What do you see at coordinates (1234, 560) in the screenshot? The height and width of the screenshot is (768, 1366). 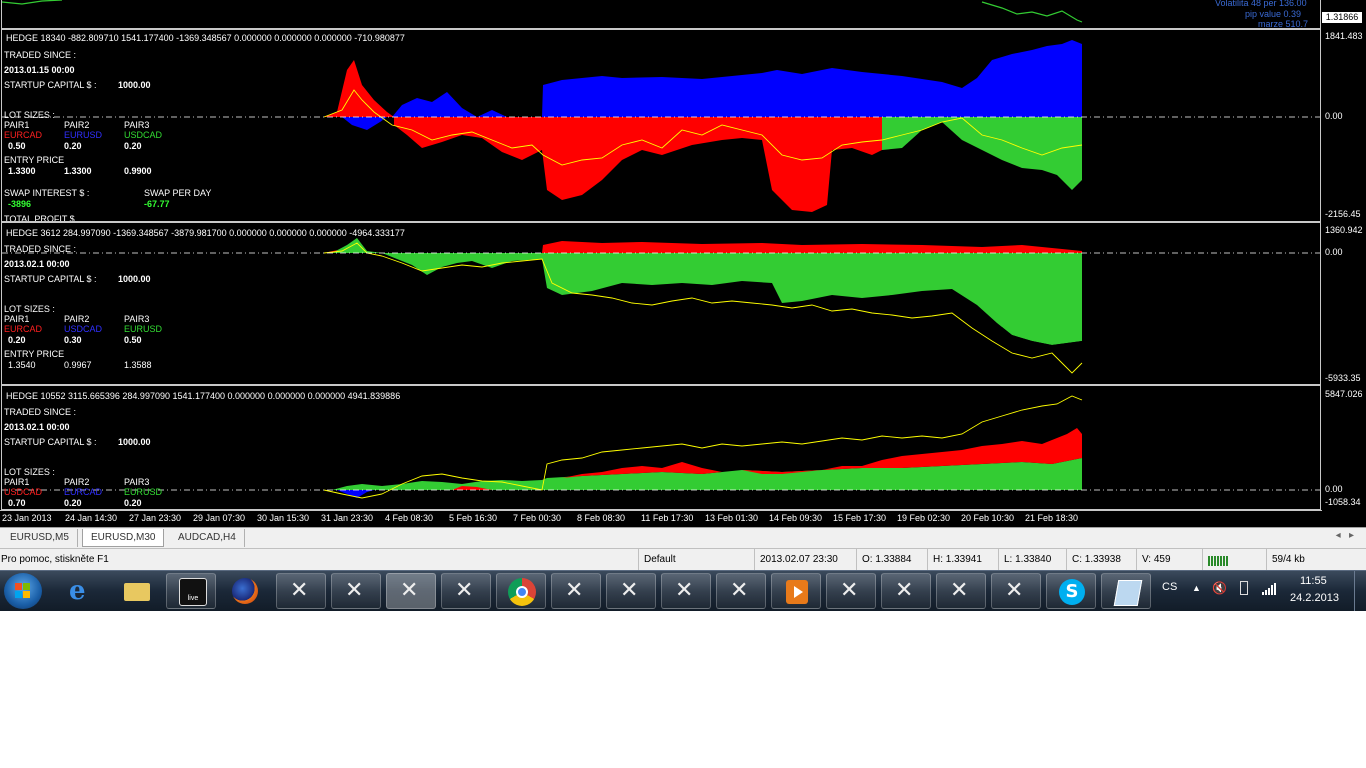 I see `connection-bars-icon` at bounding box center [1234, 560].